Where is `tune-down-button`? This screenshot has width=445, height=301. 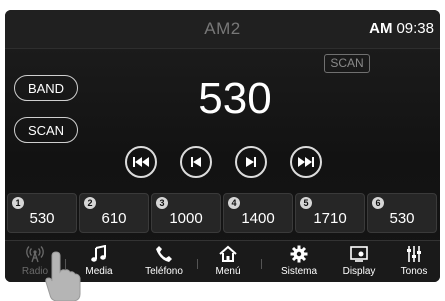 tune-down-button is located at coordinates (196, 162).